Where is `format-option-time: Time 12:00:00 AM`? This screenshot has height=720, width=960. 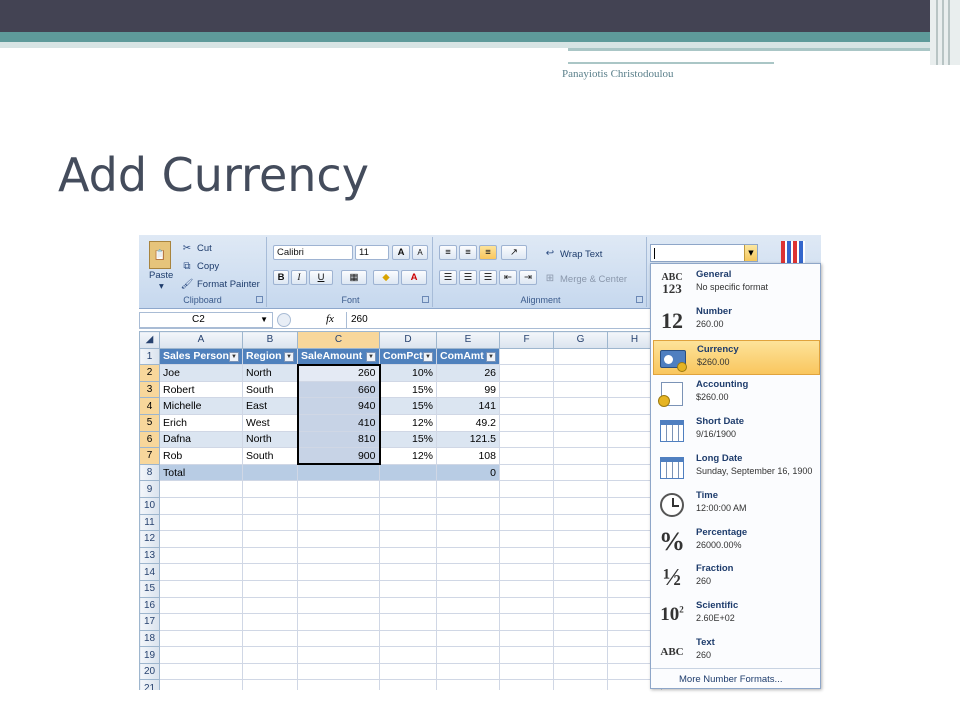 format-option-time: Time 12:00:00 AM is located at coordinates (736, 504).